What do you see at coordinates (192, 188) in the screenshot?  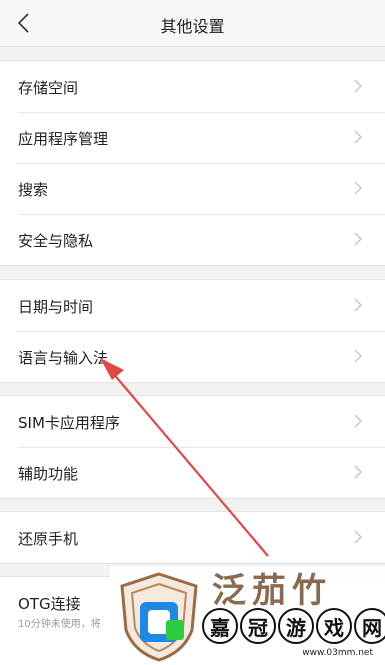 I see `settings-item-search: 搜索` at bounding box center [192, 188].